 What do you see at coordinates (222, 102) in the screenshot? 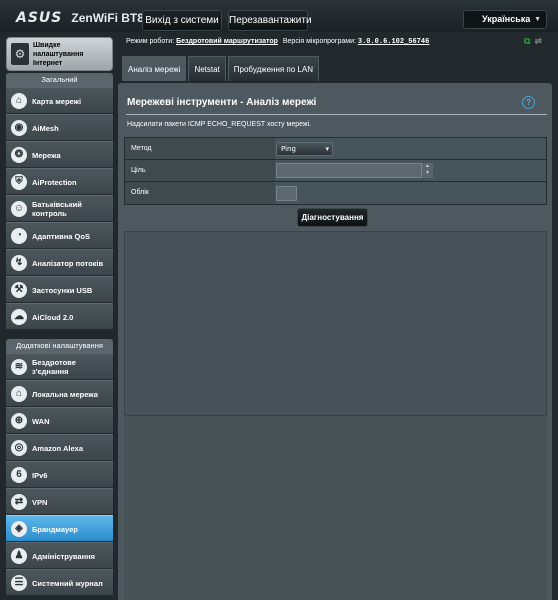
I see `page-title: Мережеві інструменти - Аналіз мережі` at bounding box center [222, 102].